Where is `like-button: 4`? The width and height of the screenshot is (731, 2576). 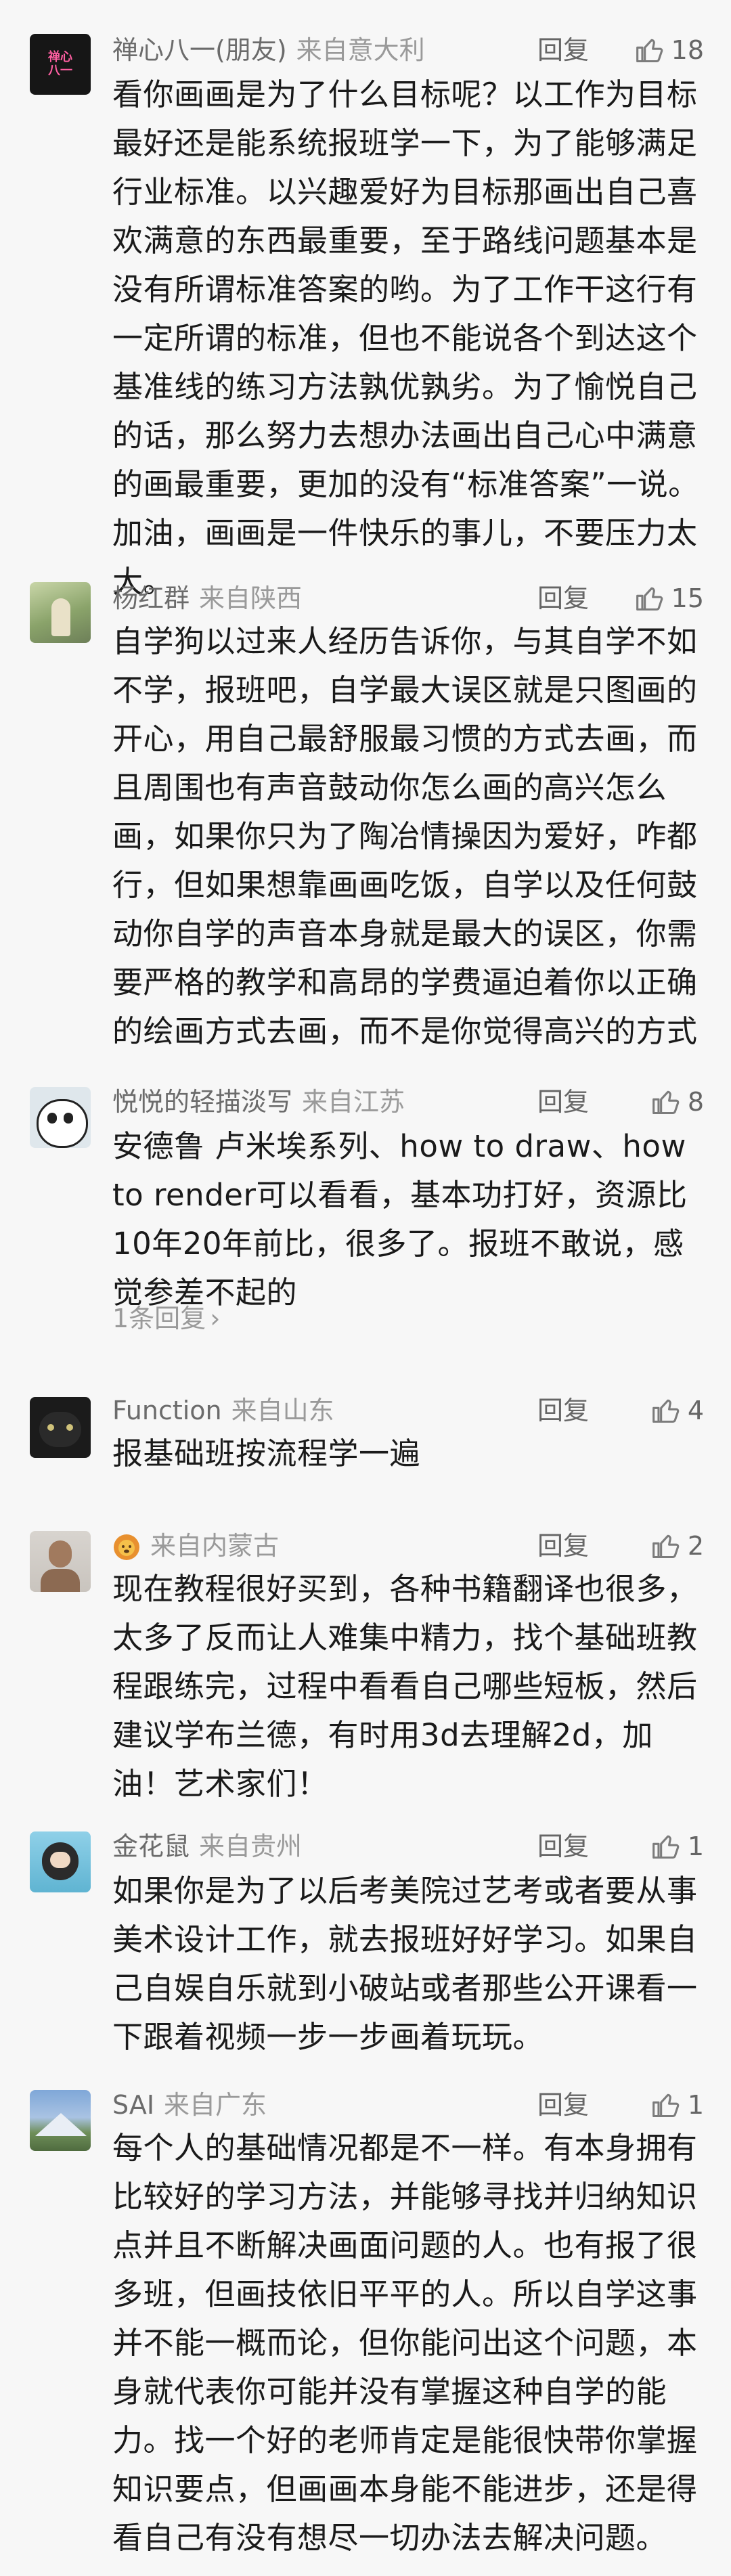
like-button: 4 is located at coordinates (677, 1410).